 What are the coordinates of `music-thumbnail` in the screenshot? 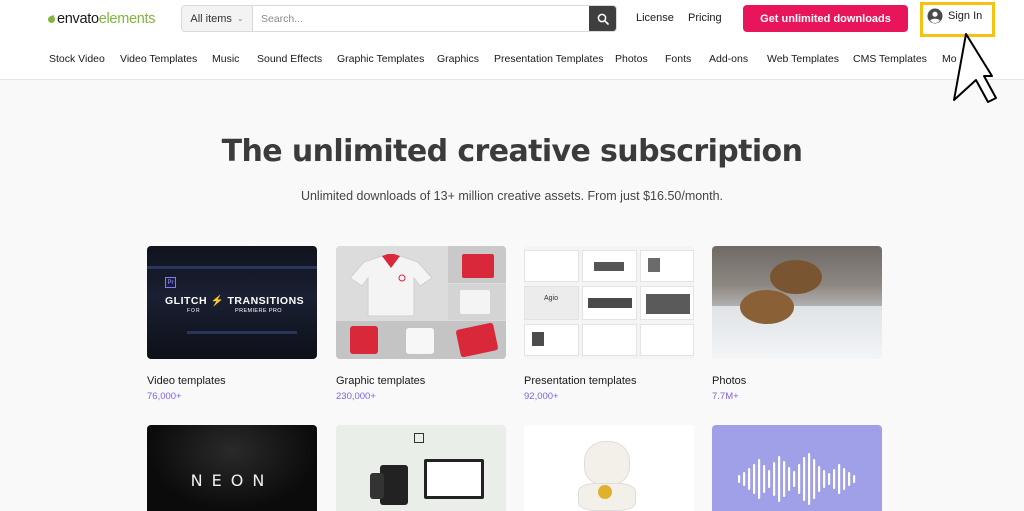 It's located at (797, 468).